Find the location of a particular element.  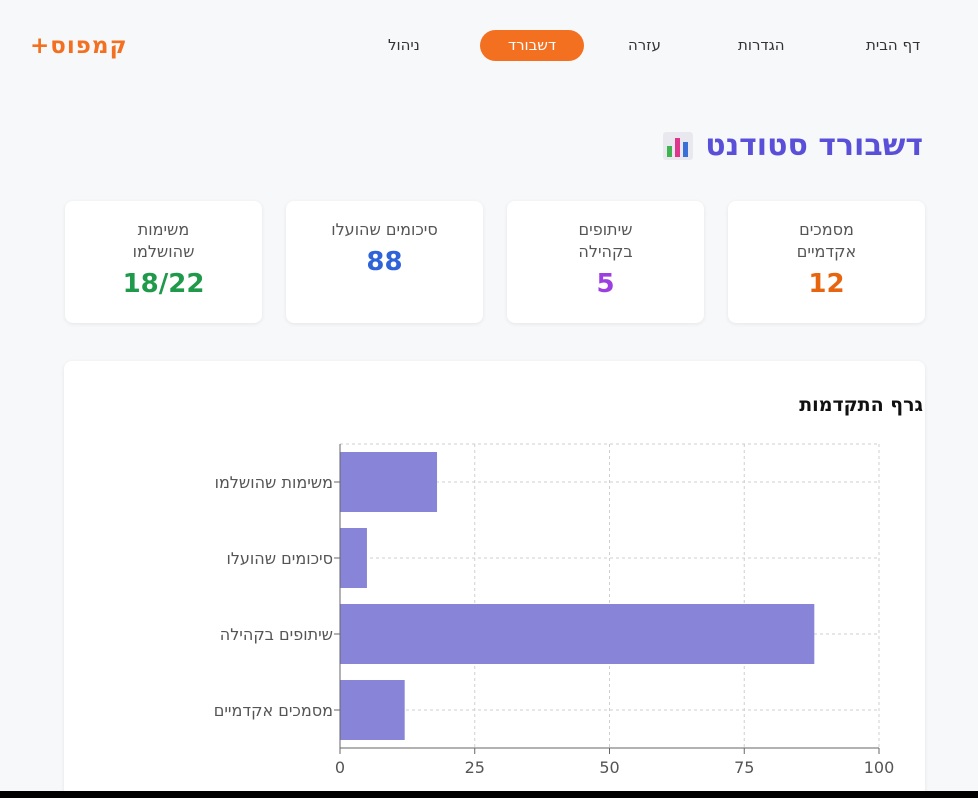

stat-label: אקדמיים is located at coordinates (826, 251).